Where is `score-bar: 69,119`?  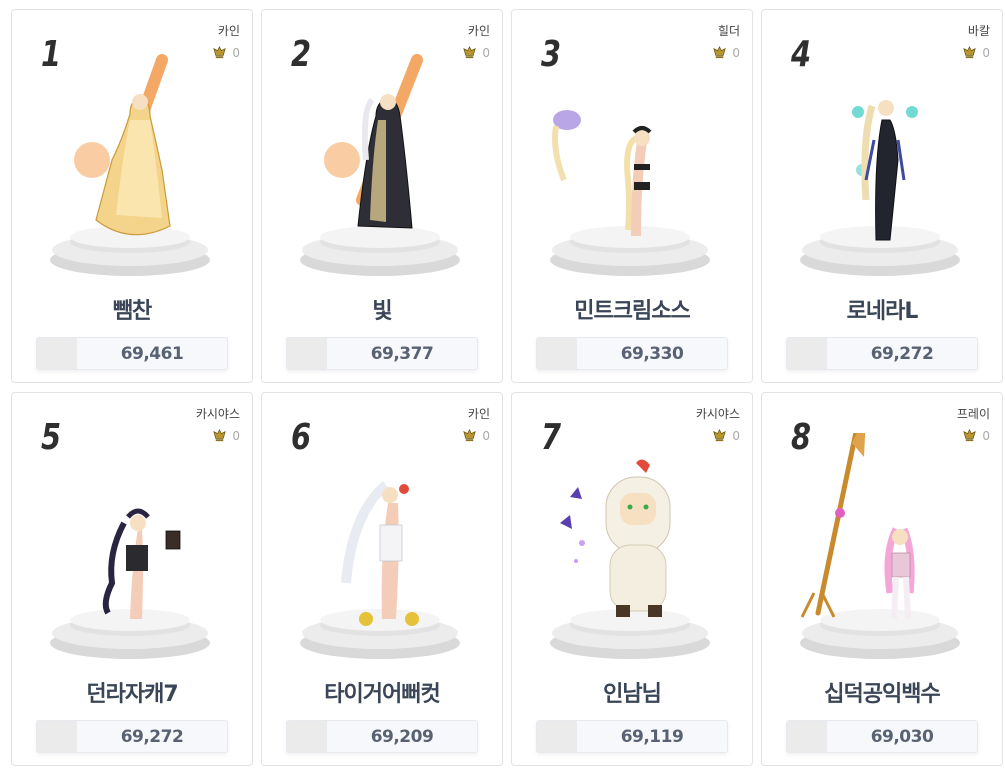
score-bar: 69,119 is located at coordinates (632, 736).